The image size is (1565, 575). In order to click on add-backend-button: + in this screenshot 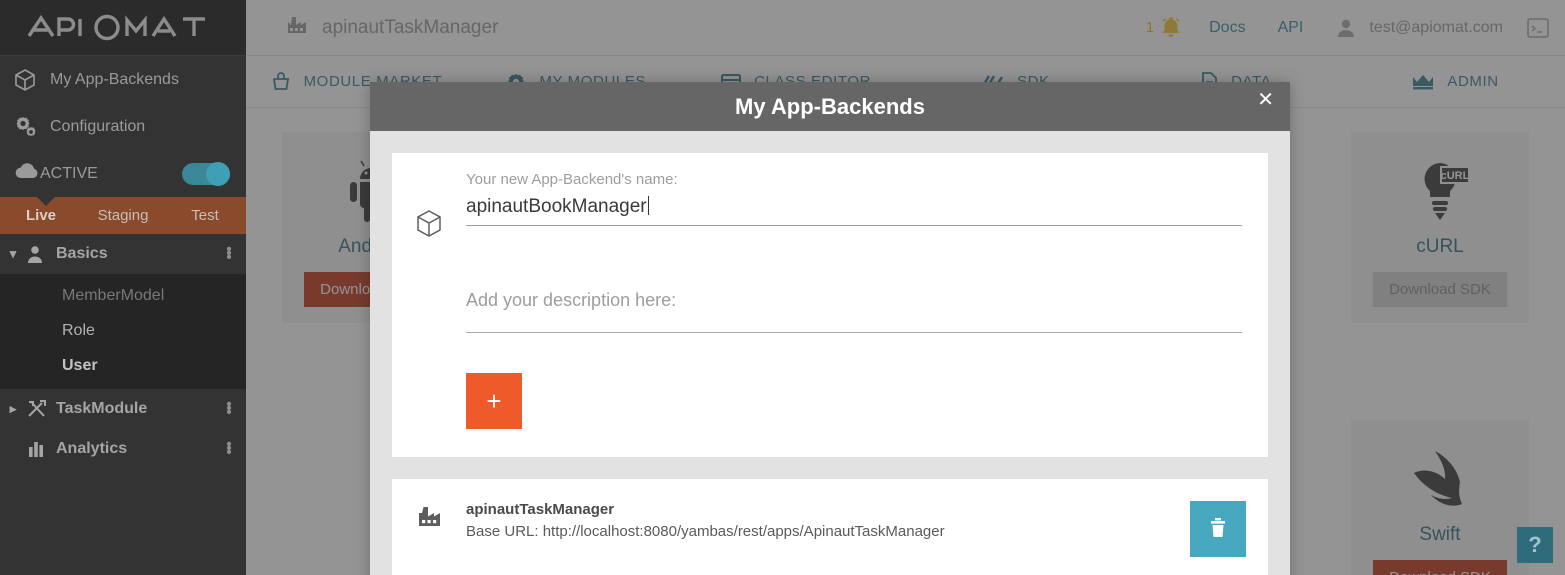, I will do `click(494, 401)`.